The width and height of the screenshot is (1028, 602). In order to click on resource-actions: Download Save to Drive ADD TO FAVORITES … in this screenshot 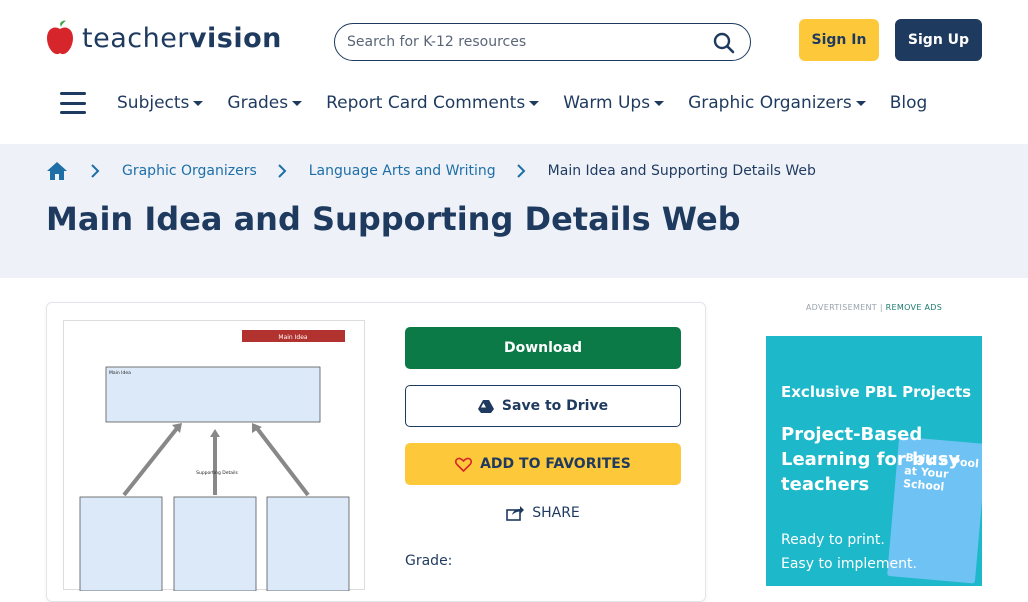, I will do `click(543, 434)`.